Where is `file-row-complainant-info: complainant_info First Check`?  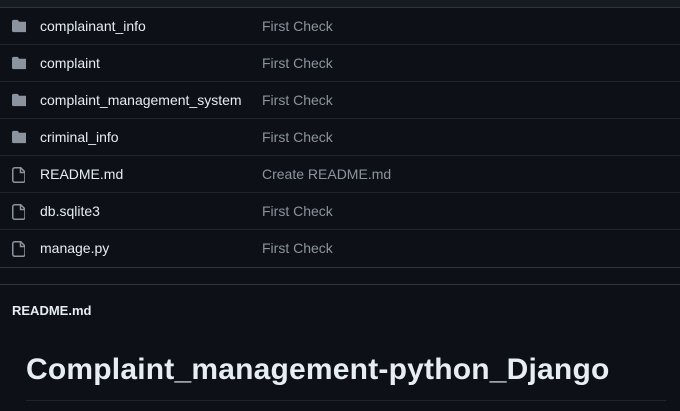
file-row-complainant-info: complainant_info First Check is located at coordinates (340, 26).